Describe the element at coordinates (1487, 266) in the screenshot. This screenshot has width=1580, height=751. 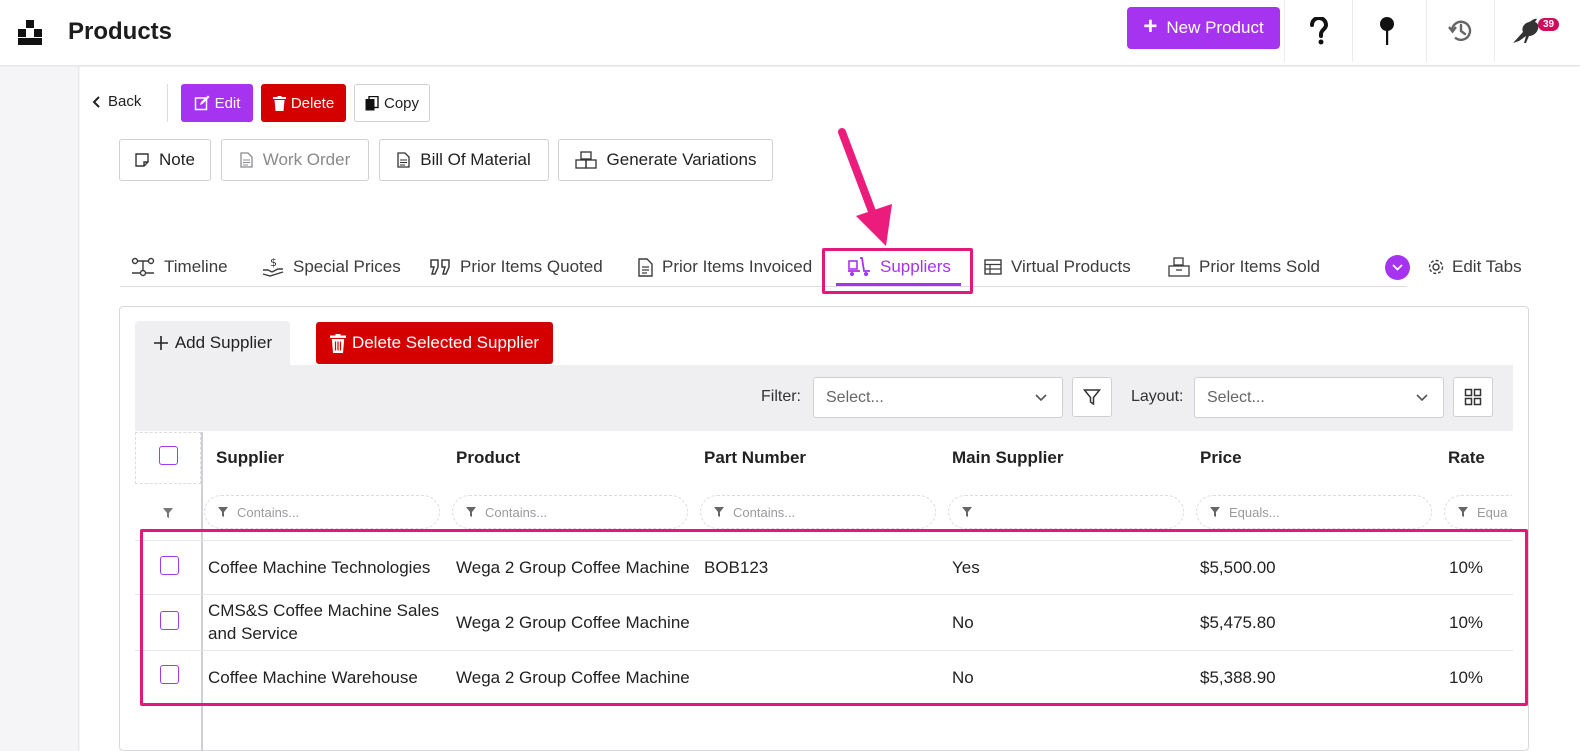
I see `edit-tabs-label: Edit Tabs` at that location.